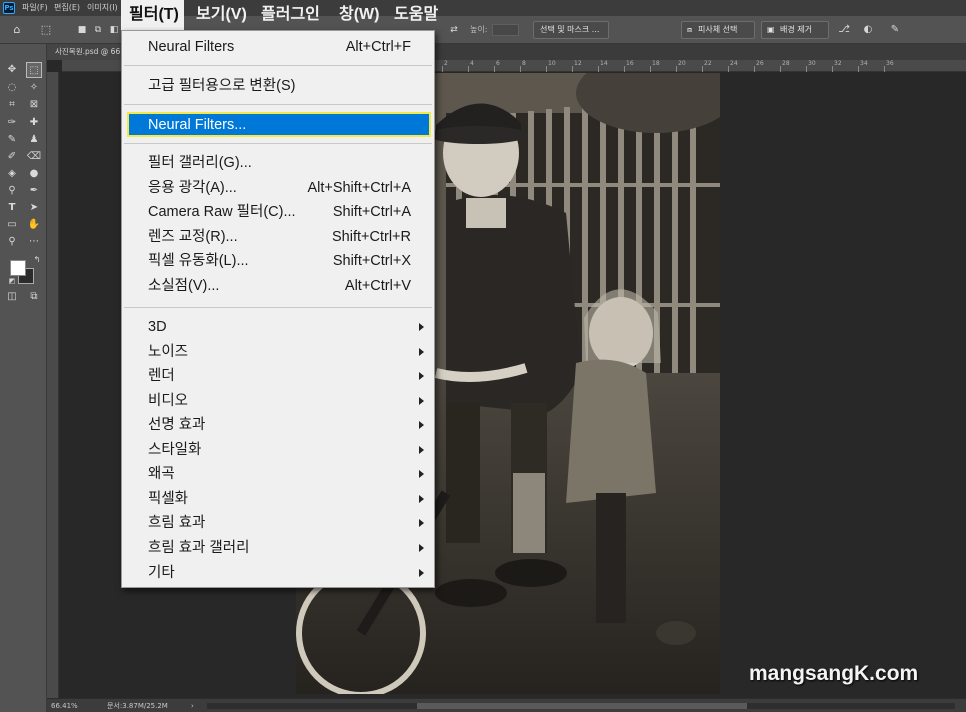  Describe the element at coordinates (12, 70) in the screenshot. I see `move-tool-icon: ✥` at that location.